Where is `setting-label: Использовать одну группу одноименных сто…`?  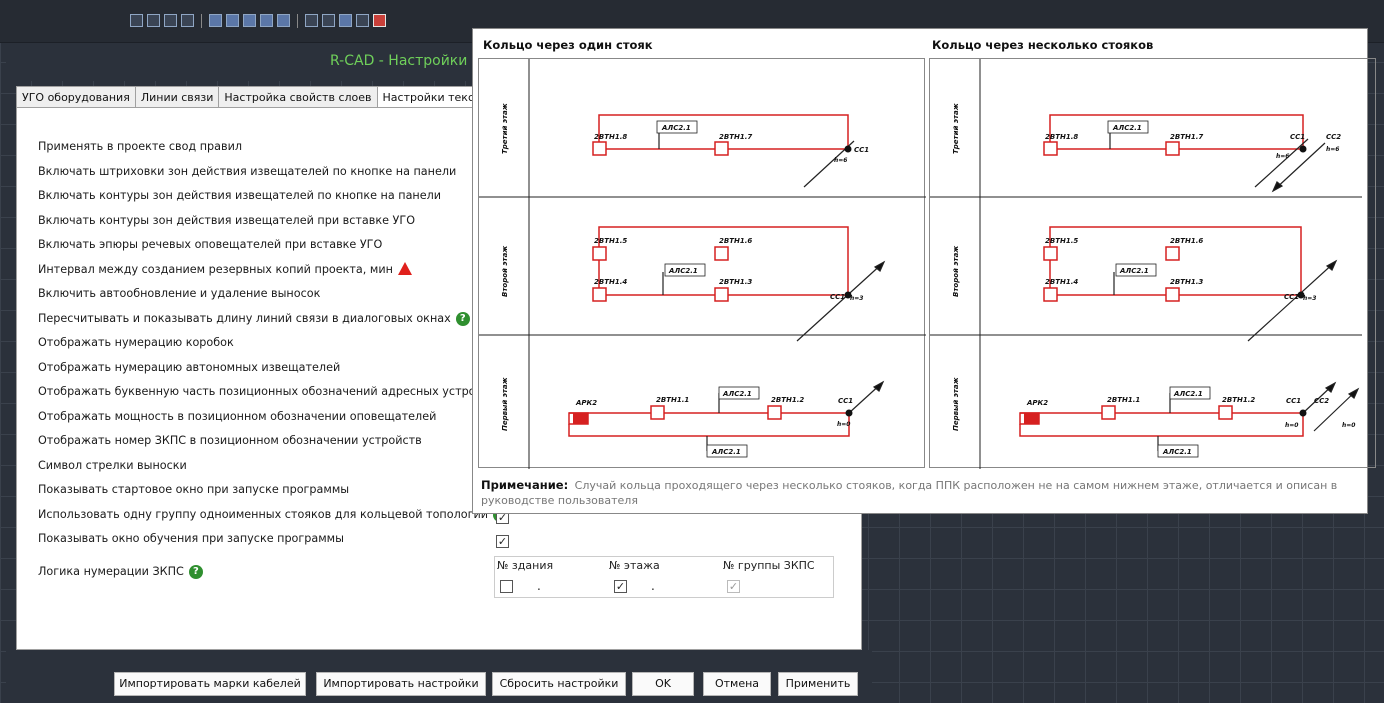 setting-label: Использовать одну группу одноименных сто… is located at coordinates (263, 514).